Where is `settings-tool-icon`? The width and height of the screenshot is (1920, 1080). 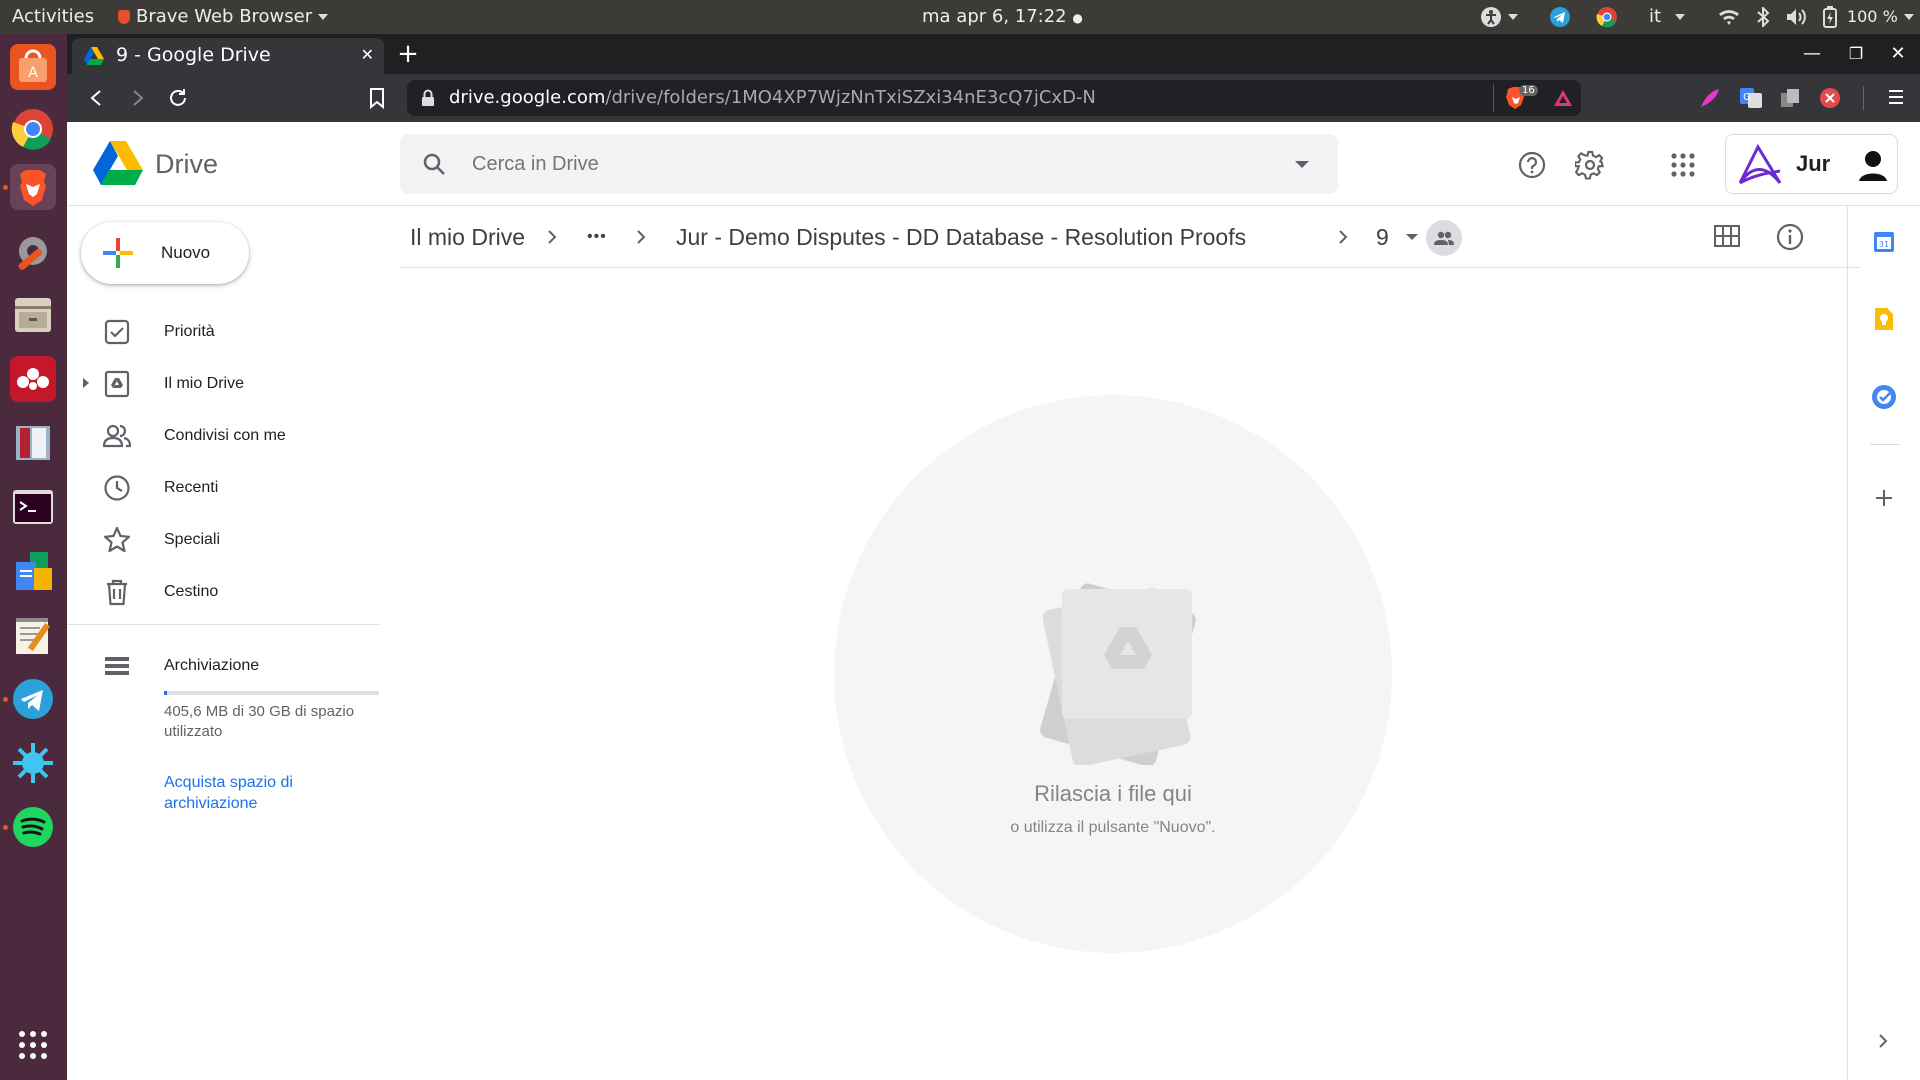 settings-tool-icon is located at coordinates (33, 251).